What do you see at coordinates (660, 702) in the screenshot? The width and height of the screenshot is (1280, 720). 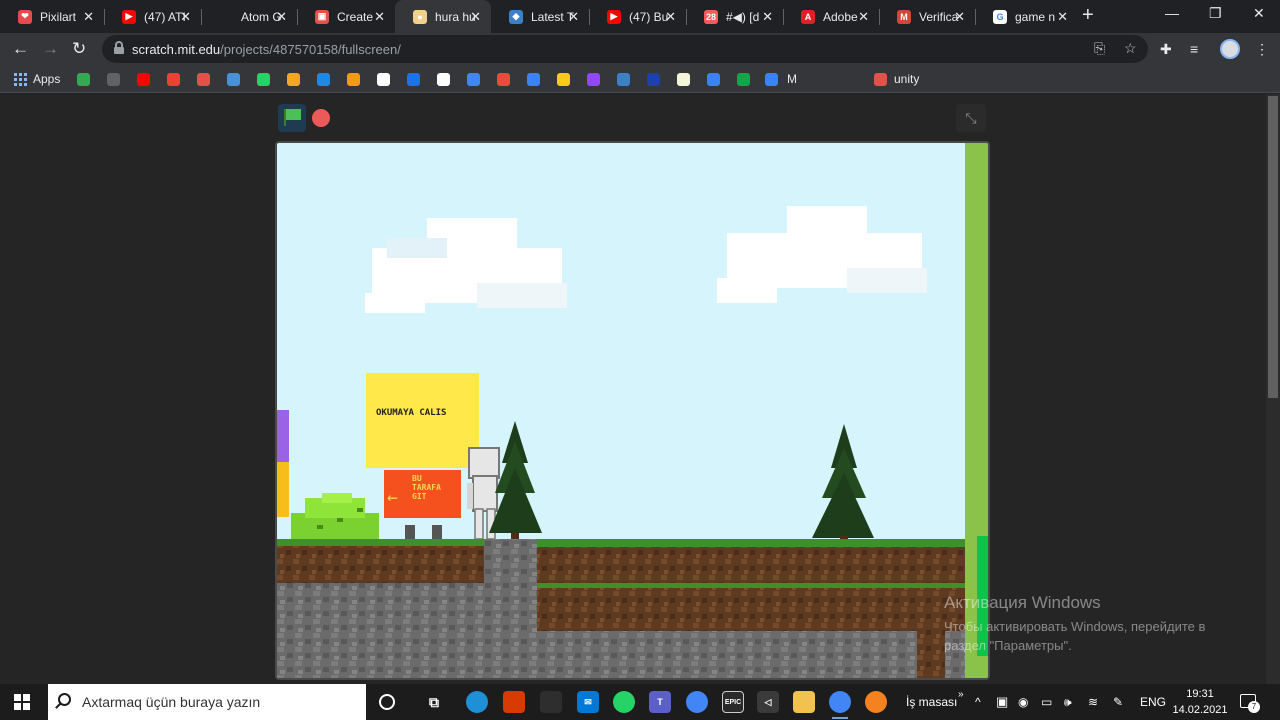 I see `teams-icon: T` at bounding box center [660, 702].